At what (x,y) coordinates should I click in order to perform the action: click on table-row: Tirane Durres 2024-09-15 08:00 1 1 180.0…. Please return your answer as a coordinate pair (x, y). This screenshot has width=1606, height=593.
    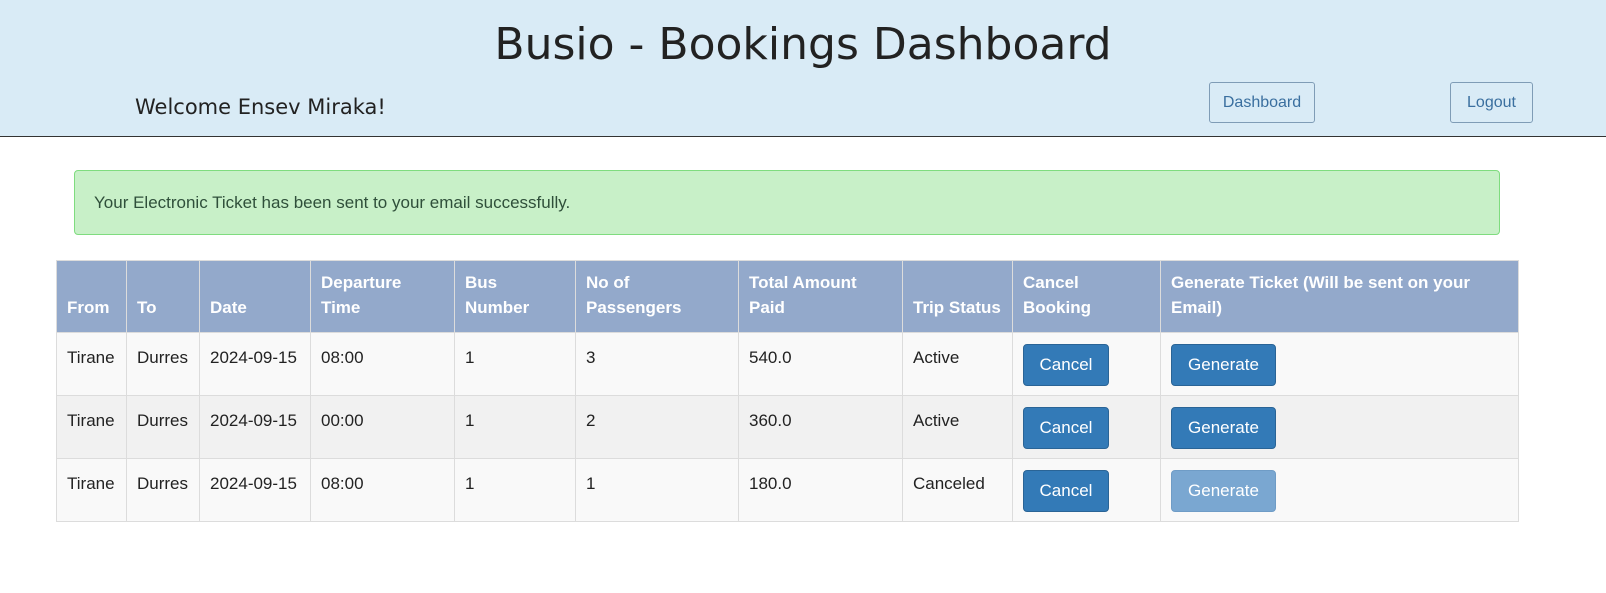
    Looking at the image, I should click on (787, 490).